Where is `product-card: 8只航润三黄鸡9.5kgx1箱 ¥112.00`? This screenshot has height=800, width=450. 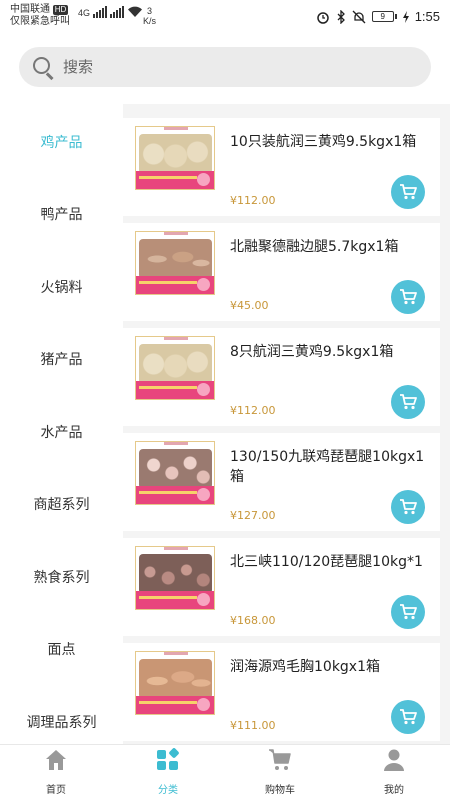
product-card: 8只航润三黄鸡9.5kgx1箱 ¥112.00 is located at coordinates (281, 377).